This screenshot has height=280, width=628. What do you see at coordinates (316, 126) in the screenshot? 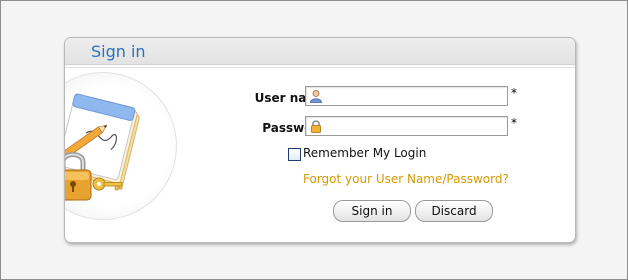
I see `lock-icon` at bounding box center [316, 126].